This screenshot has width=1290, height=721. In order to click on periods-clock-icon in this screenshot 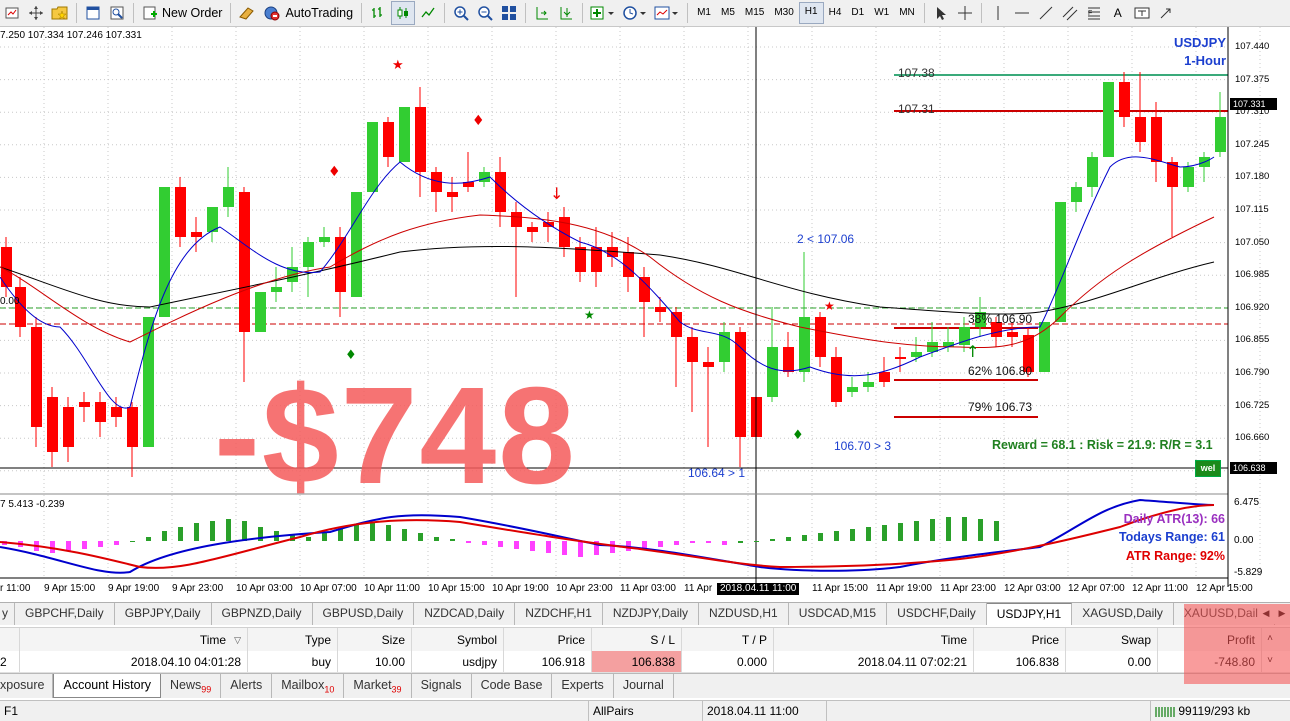, I will do `click(635, 13)`.